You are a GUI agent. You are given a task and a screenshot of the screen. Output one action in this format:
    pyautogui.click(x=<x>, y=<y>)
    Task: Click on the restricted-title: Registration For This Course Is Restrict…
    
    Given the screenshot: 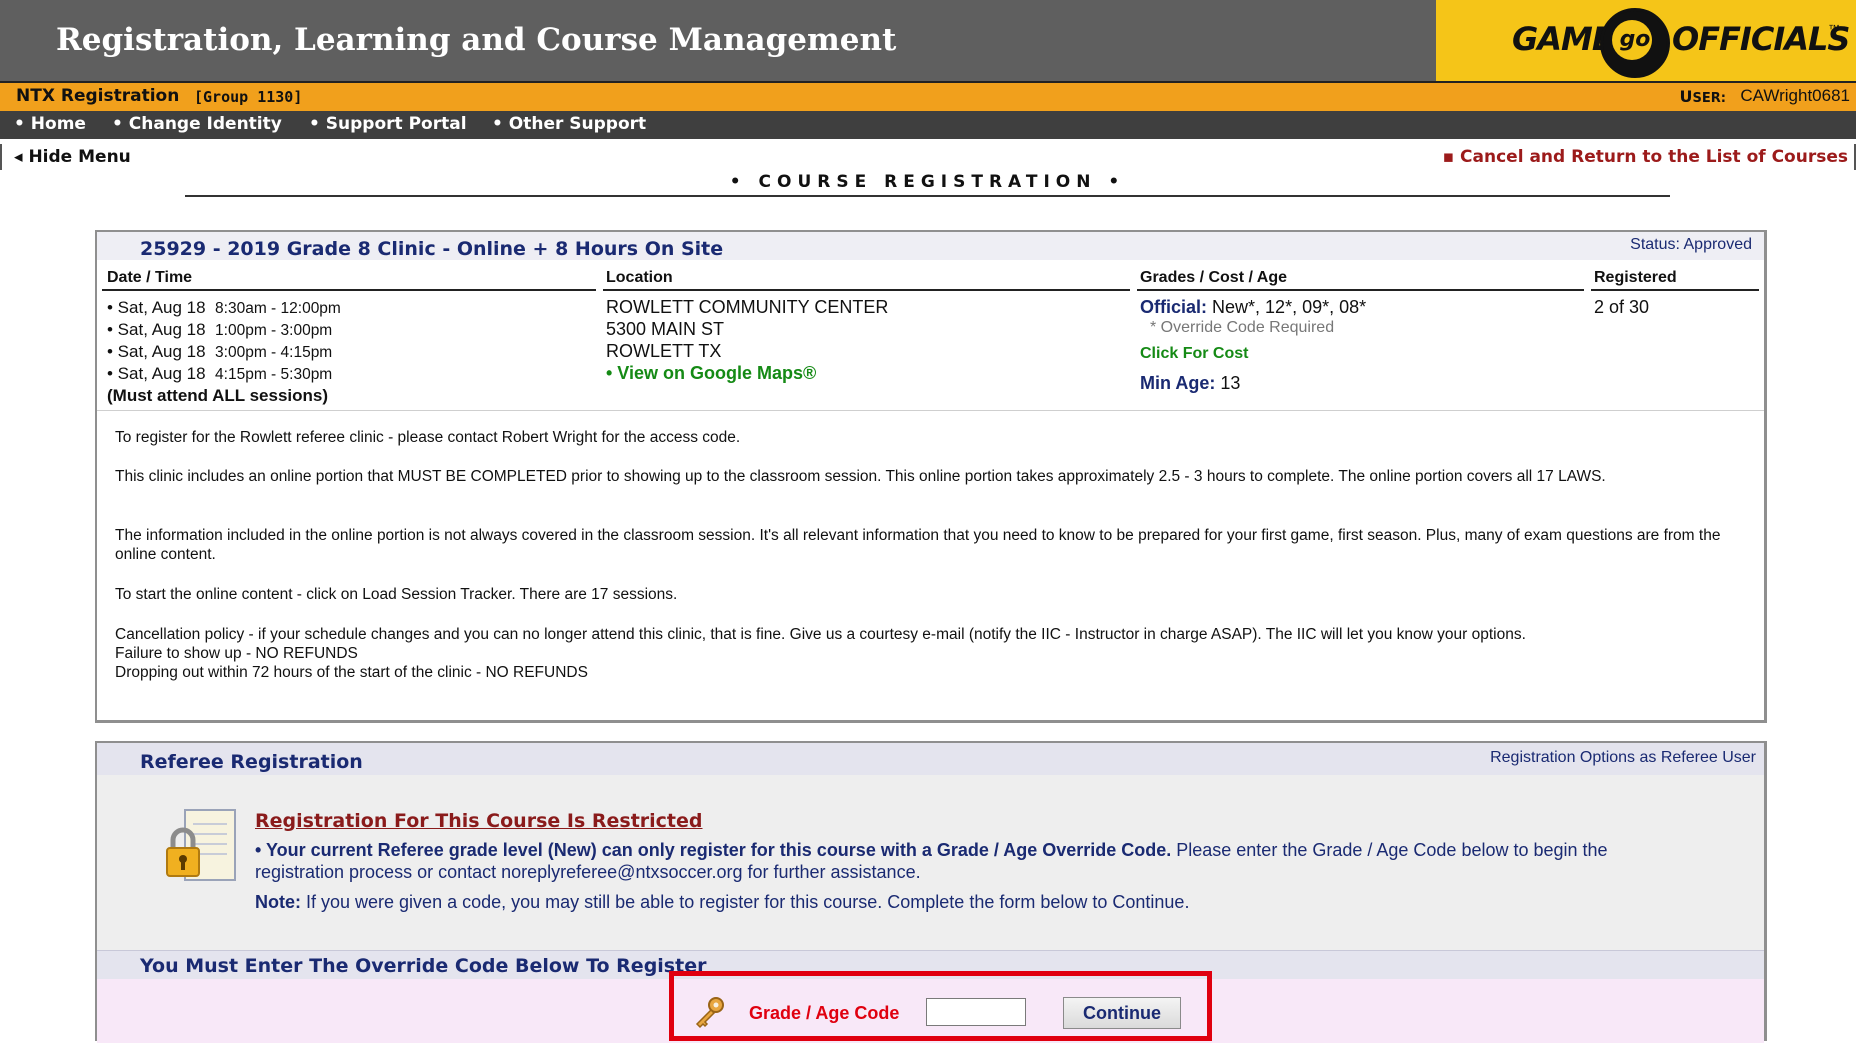 What is the action you would take?
    pyautogui.click(x=479, y=821)
    